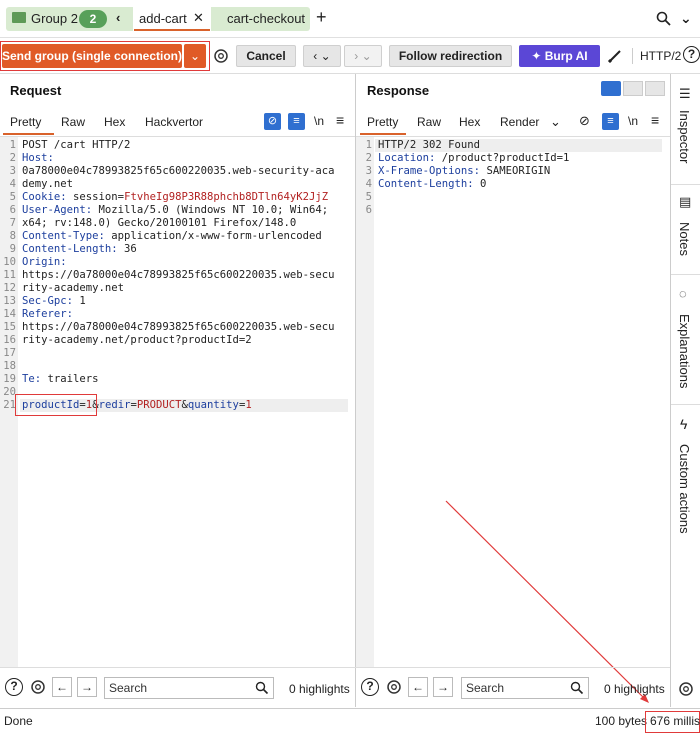 This screenshot has height=734, width=700. Describe the element at coordinates (685, 202) in the screenshot. I see `notes-icon: ▤` at that location.